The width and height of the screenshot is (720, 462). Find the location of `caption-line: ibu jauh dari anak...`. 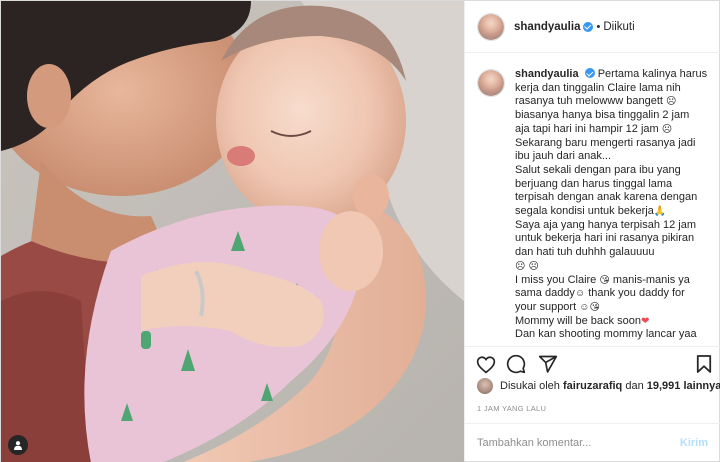

caption-line: ibu jauh dari anak... is located at coordinates (563, 156).